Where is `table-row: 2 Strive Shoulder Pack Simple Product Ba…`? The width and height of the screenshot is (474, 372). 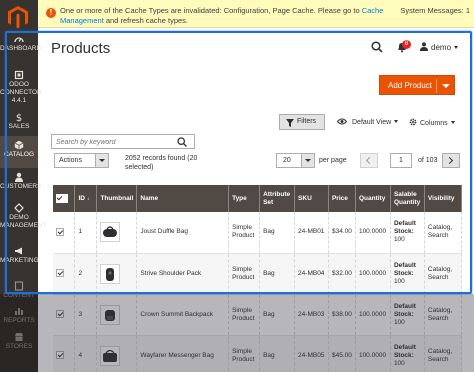 table-row: 2 Strive Shoulder Pack Simple Product Ba… is located at coordinates (258, 274).